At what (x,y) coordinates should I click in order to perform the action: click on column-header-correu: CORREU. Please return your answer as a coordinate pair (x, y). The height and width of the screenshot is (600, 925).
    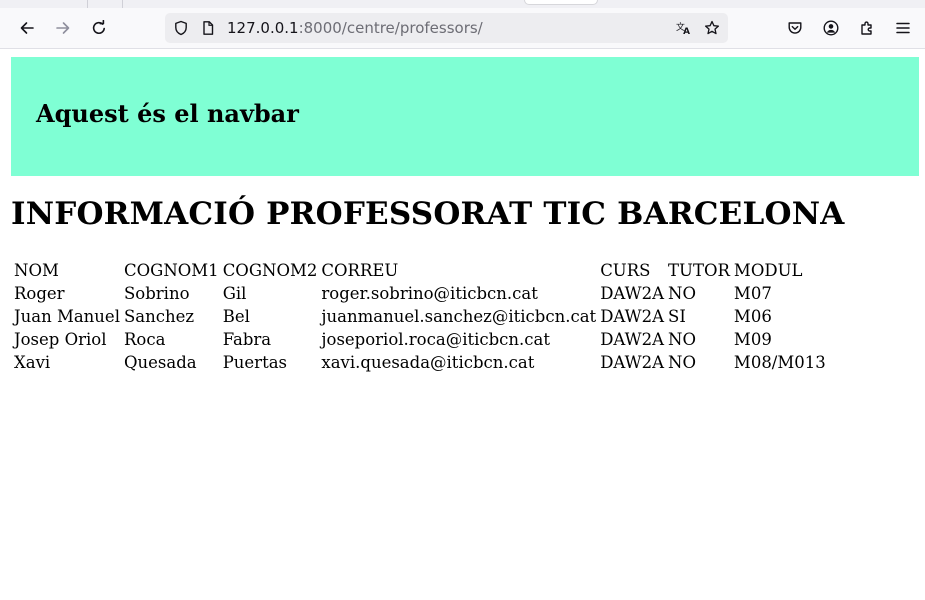
    Looking at the image, I should click on (360, 270).